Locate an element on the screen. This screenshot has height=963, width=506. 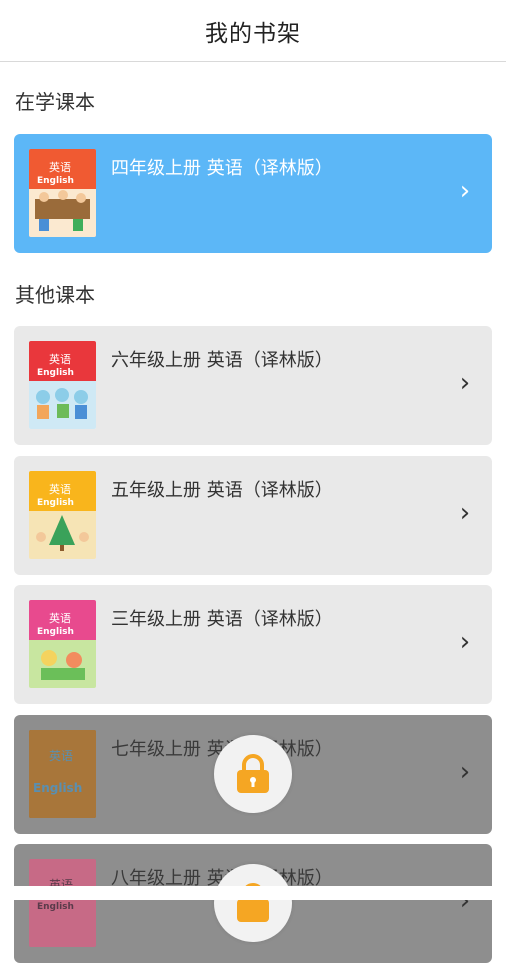
book-card: 英语 English 三年级上册 英语（译林版） › is located at coordinates (253, 644).